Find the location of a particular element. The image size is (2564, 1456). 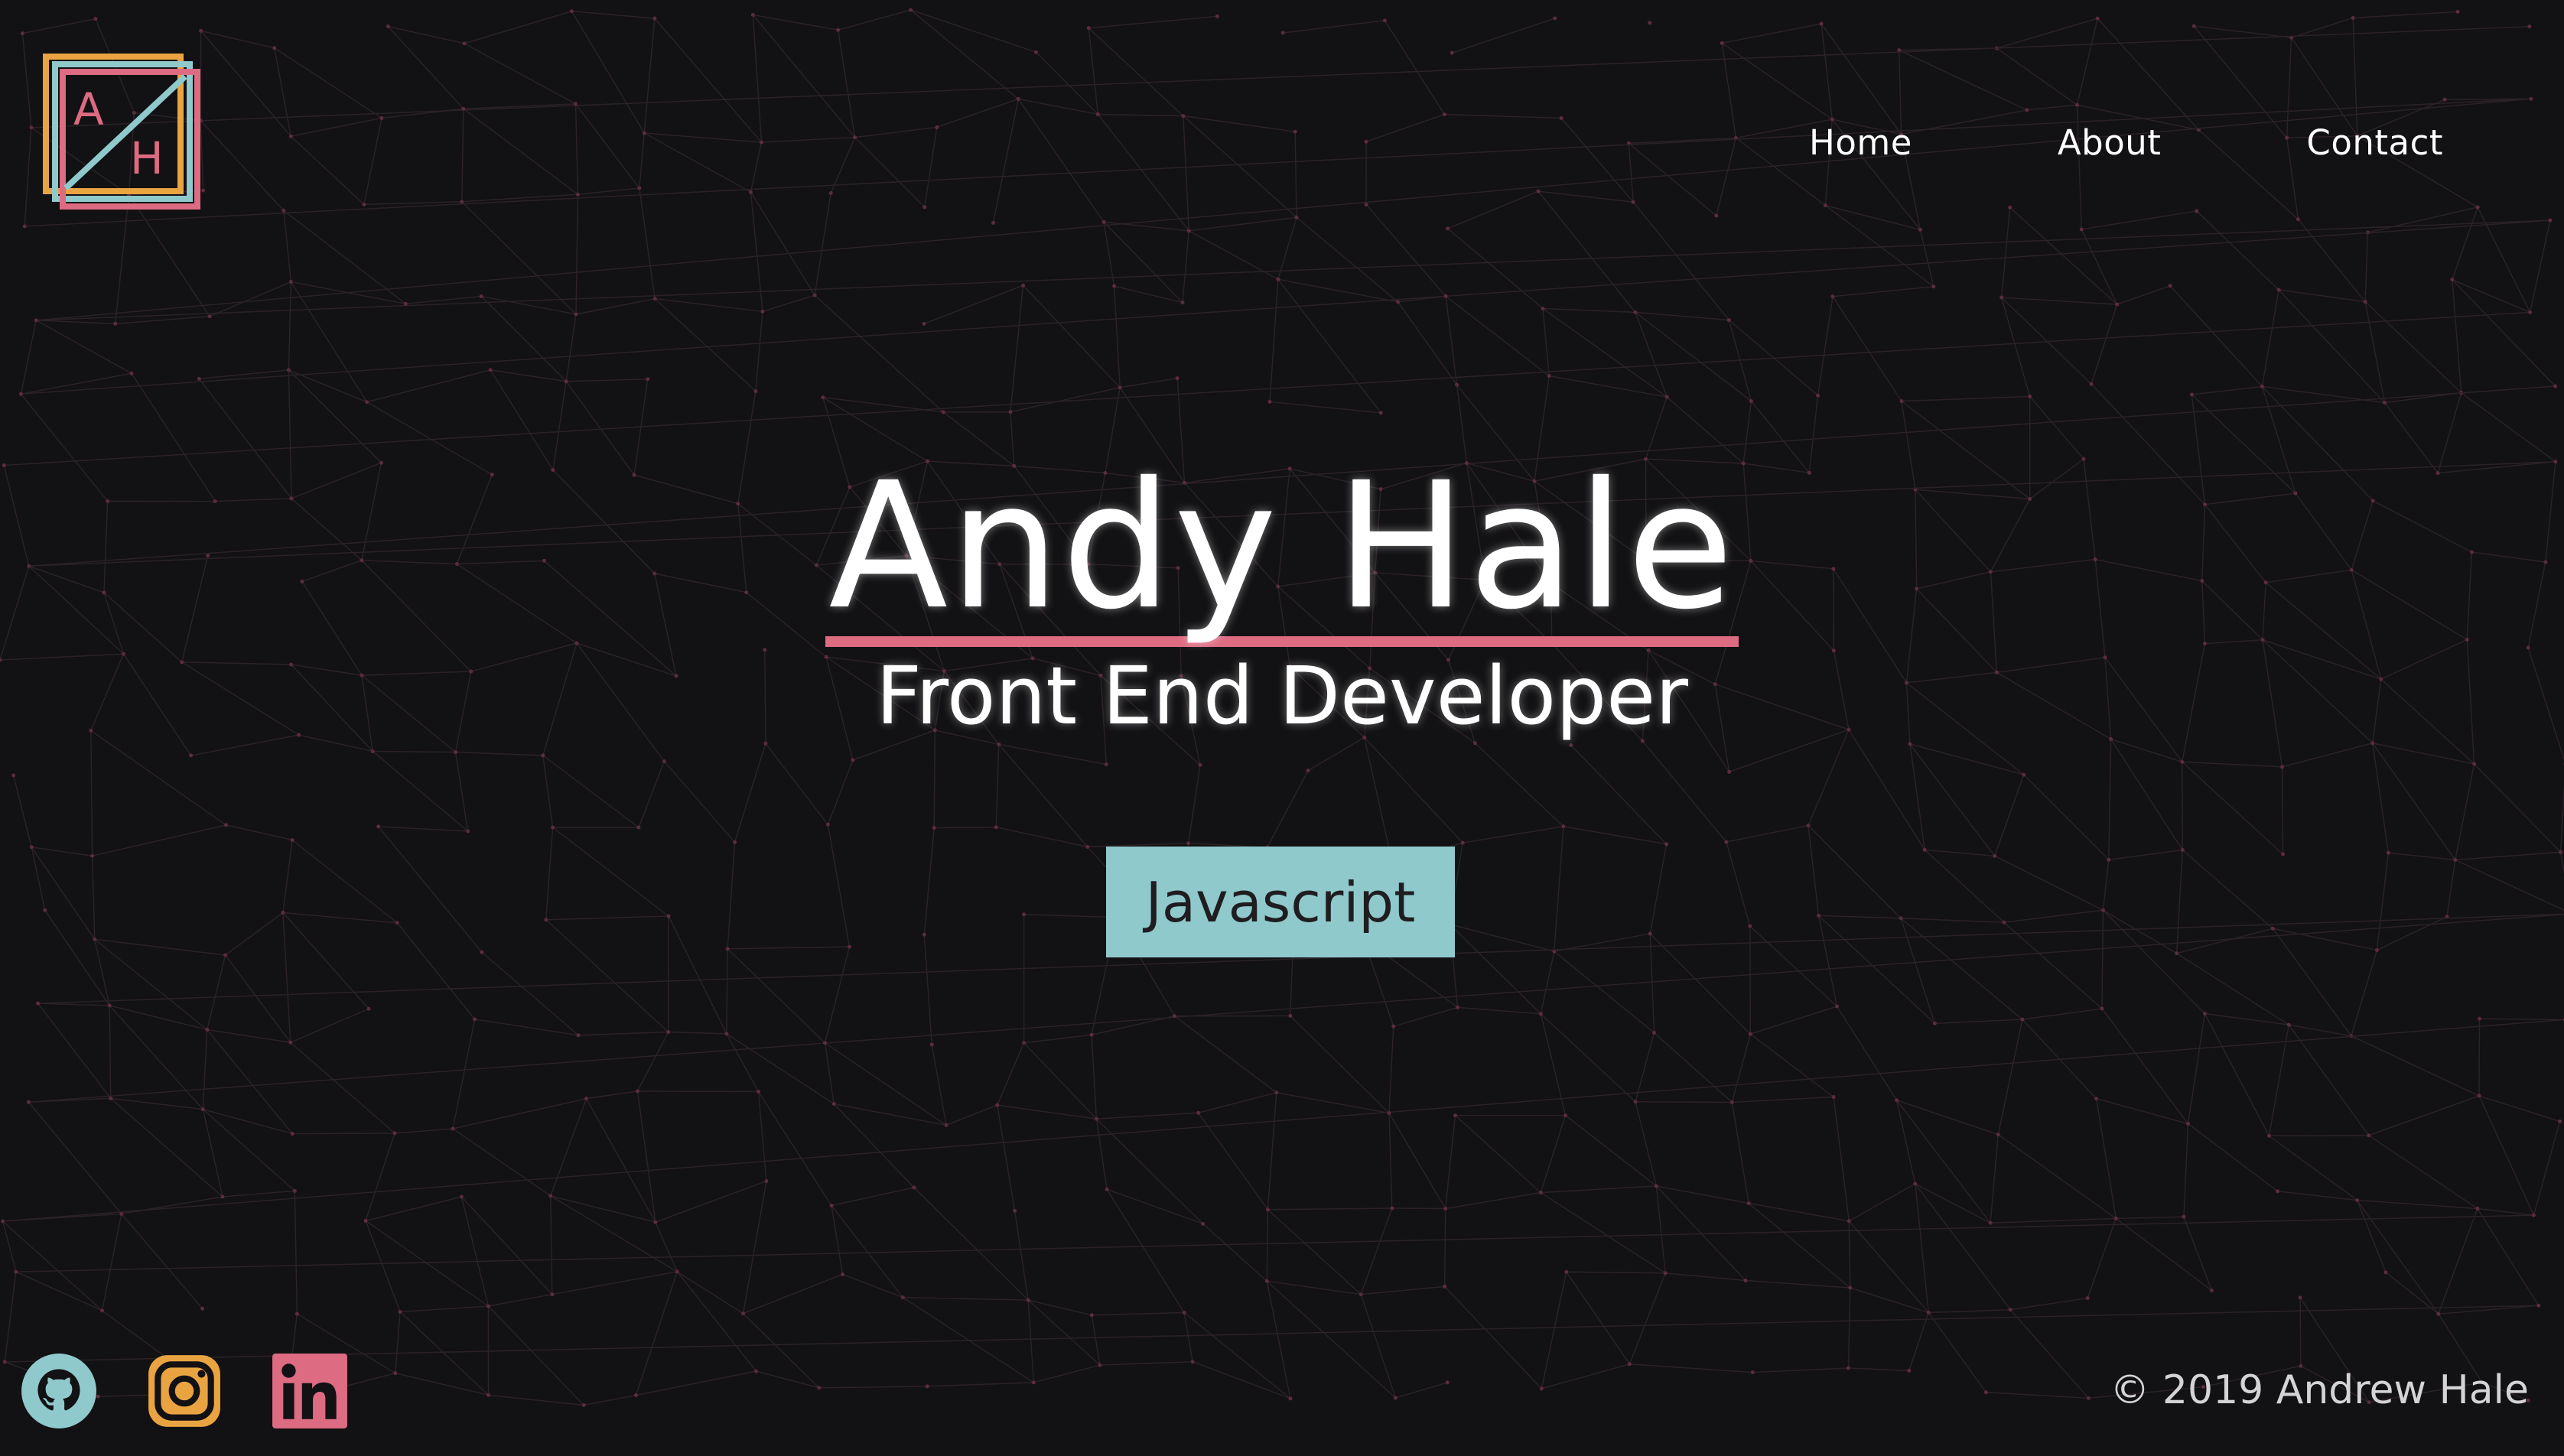

linkedin-link is located at coordinates (310, 1391).